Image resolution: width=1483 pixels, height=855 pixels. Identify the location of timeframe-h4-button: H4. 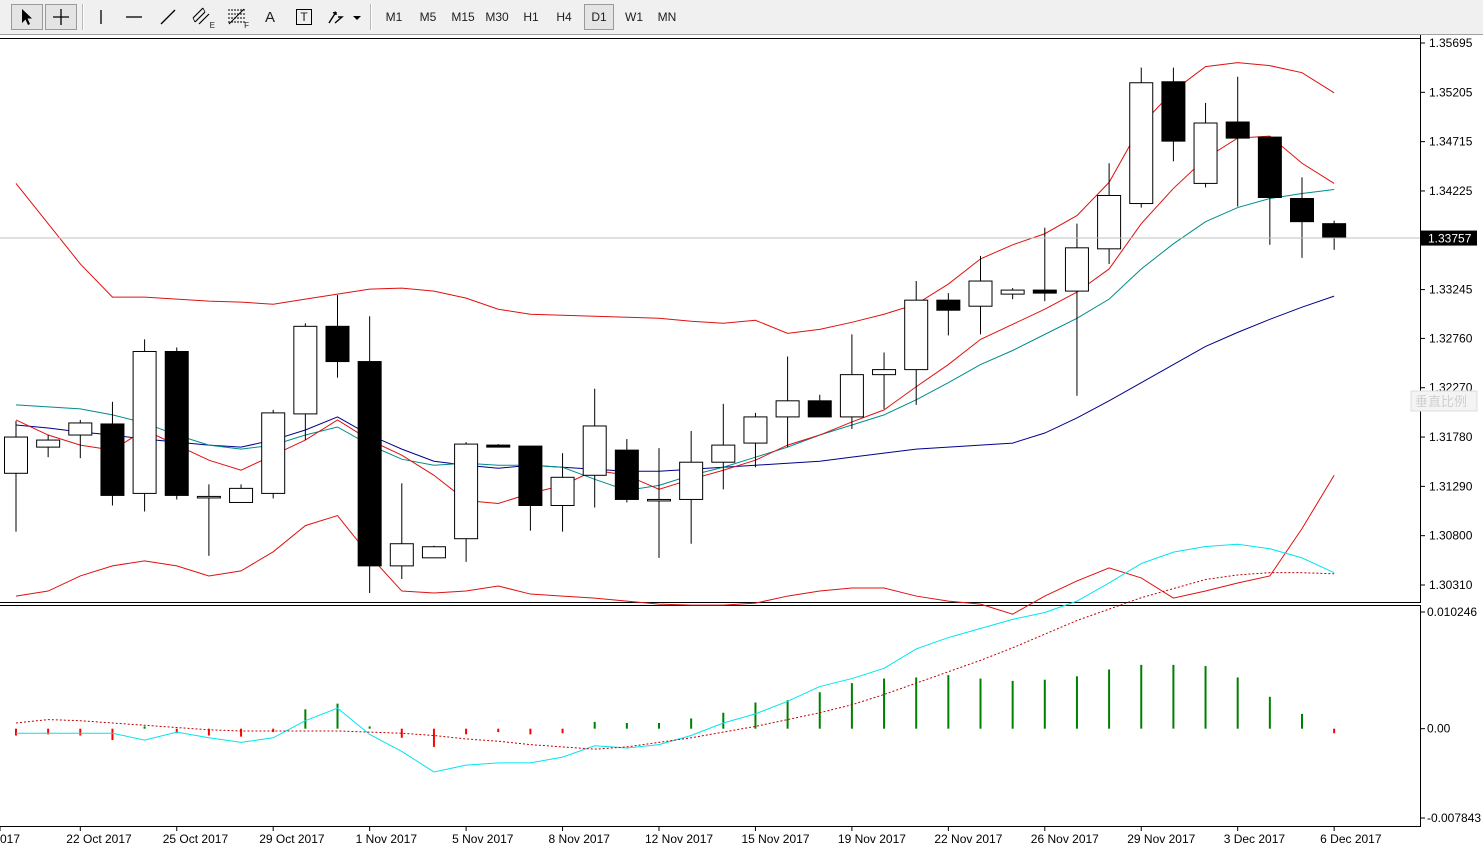
(564, 17).